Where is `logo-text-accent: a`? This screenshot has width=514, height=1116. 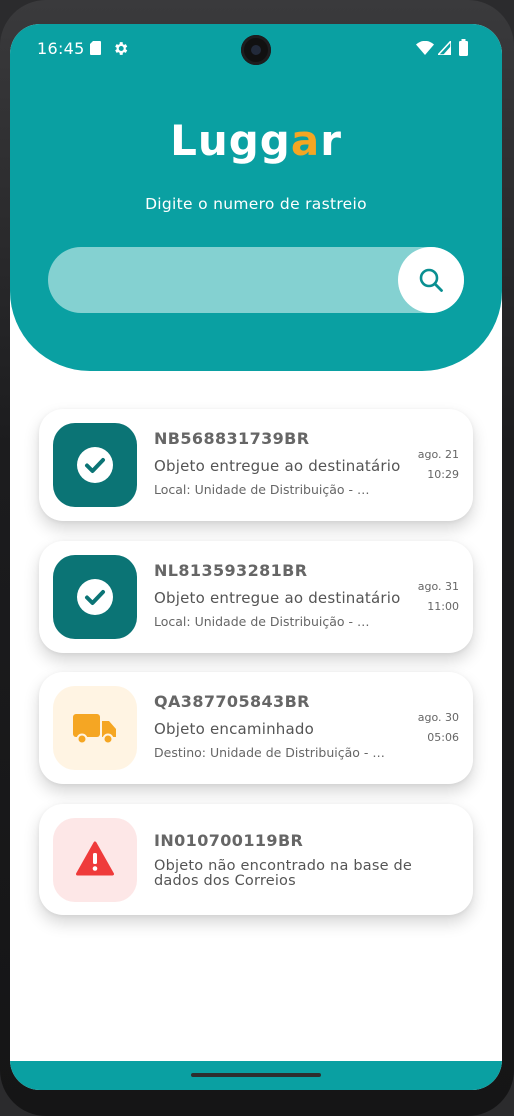 logo-text-accent: a is located at coordinates (305, 140).